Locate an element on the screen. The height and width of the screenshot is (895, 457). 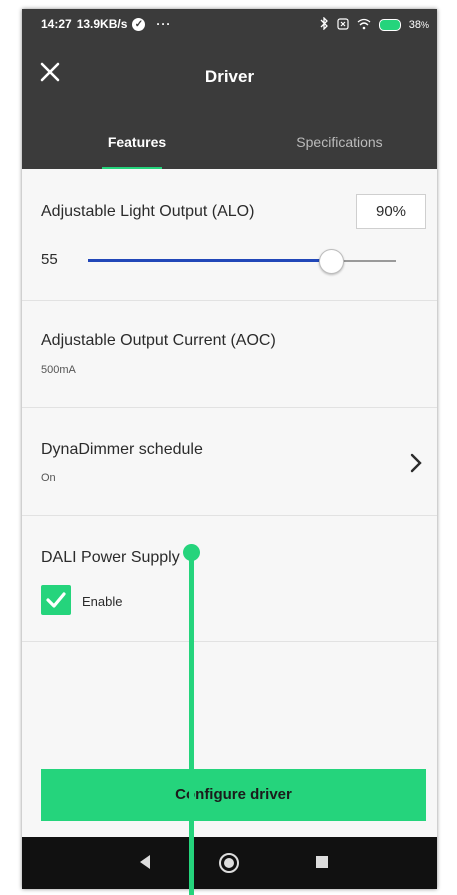
enable-label: Enable is located at coordinates (102, 601).